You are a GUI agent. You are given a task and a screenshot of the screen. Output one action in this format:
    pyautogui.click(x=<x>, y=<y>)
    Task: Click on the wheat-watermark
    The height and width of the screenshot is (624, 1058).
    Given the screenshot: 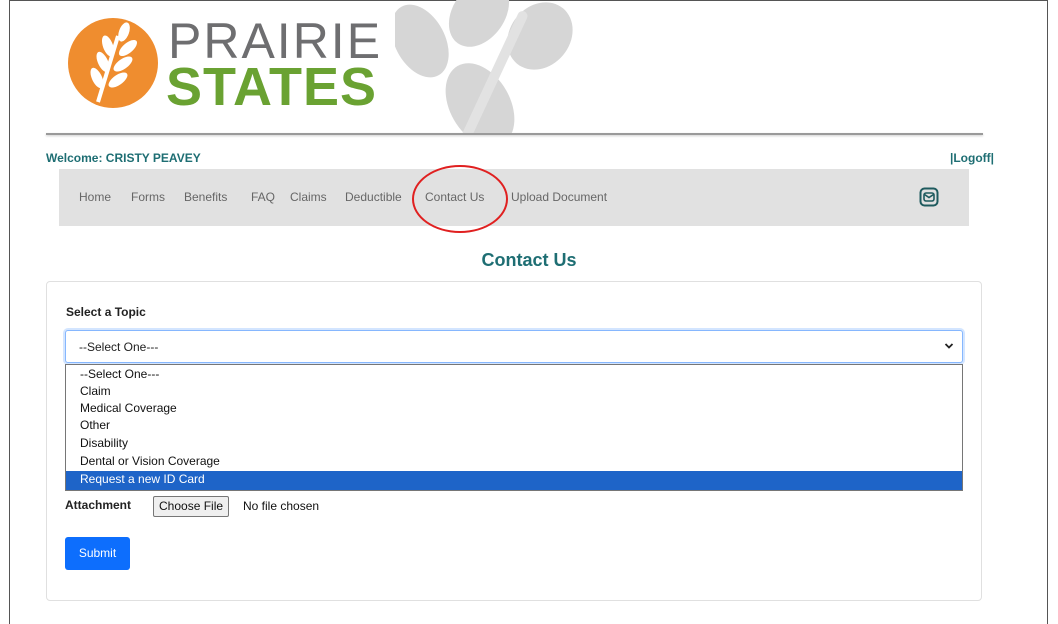 What is the action you would take?
    pyautogui.click(x=495, y=67)
    